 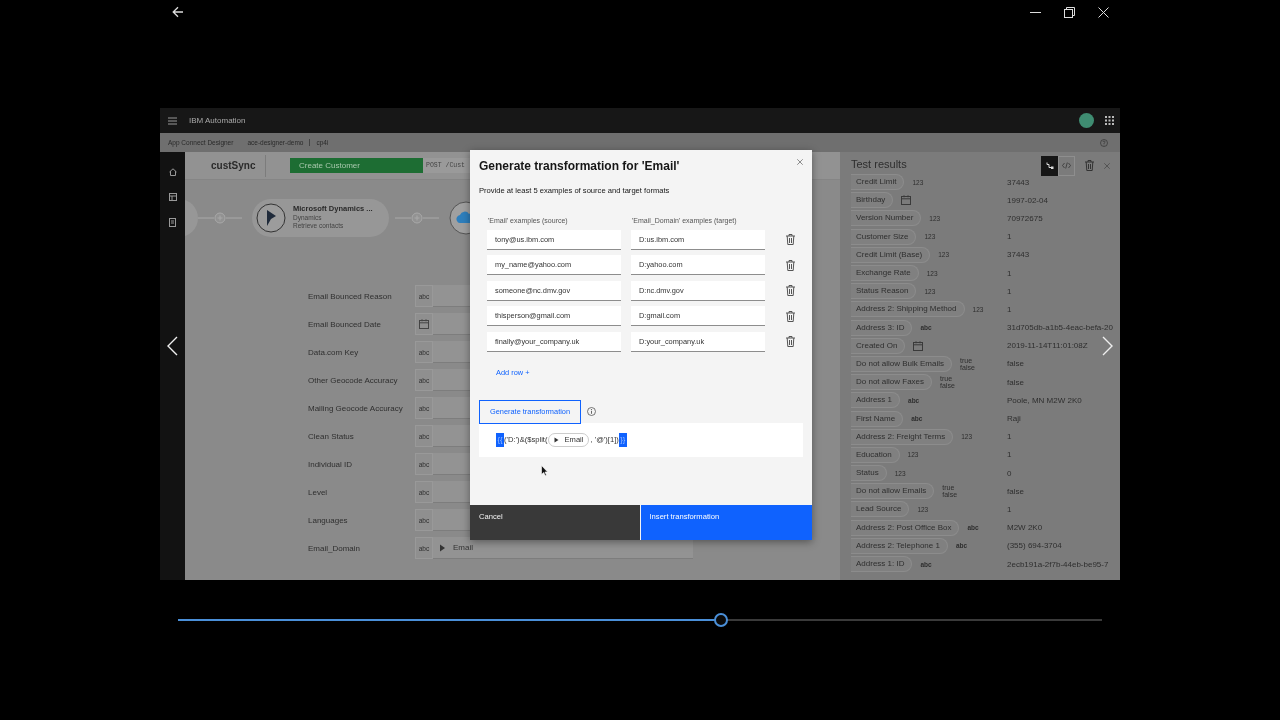 I want to click on avatar, so click(x=1086, y=120).